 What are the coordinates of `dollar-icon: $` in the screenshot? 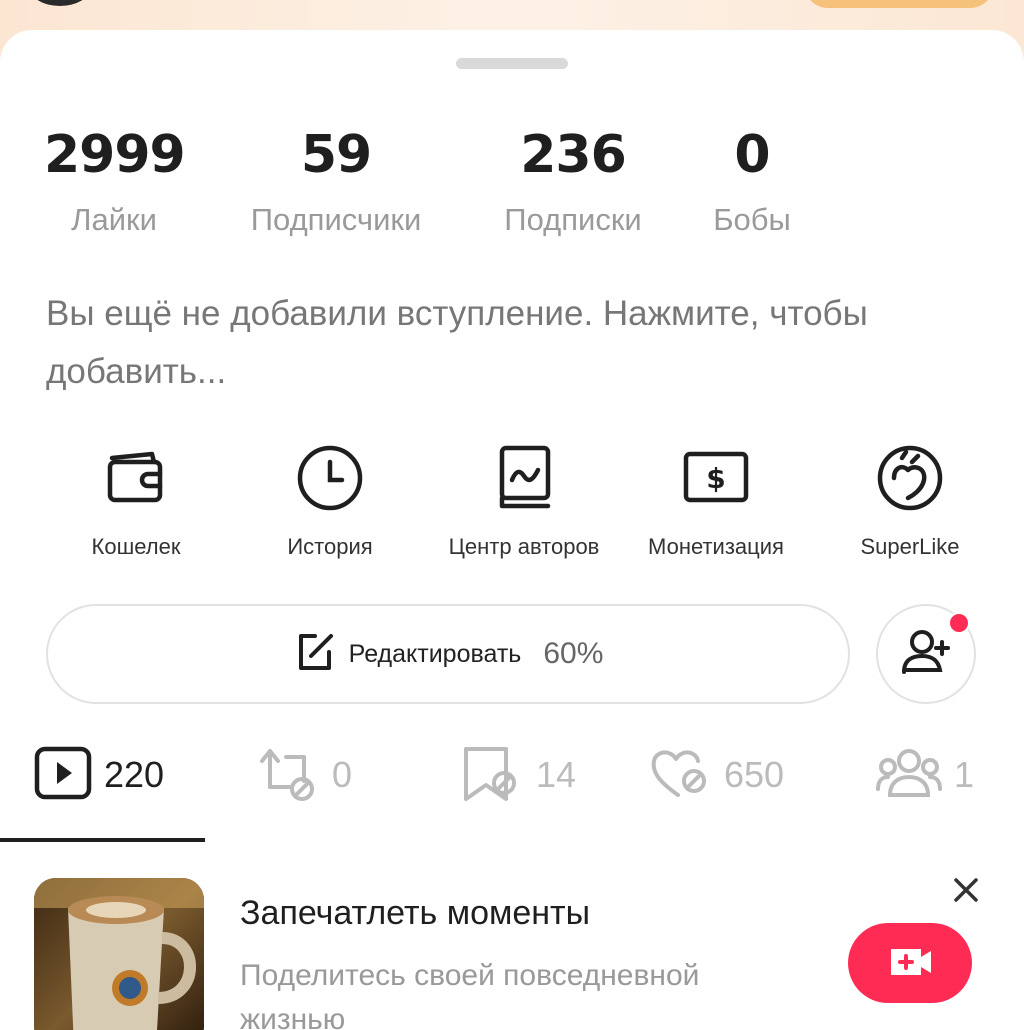 It's located at (716, 478).